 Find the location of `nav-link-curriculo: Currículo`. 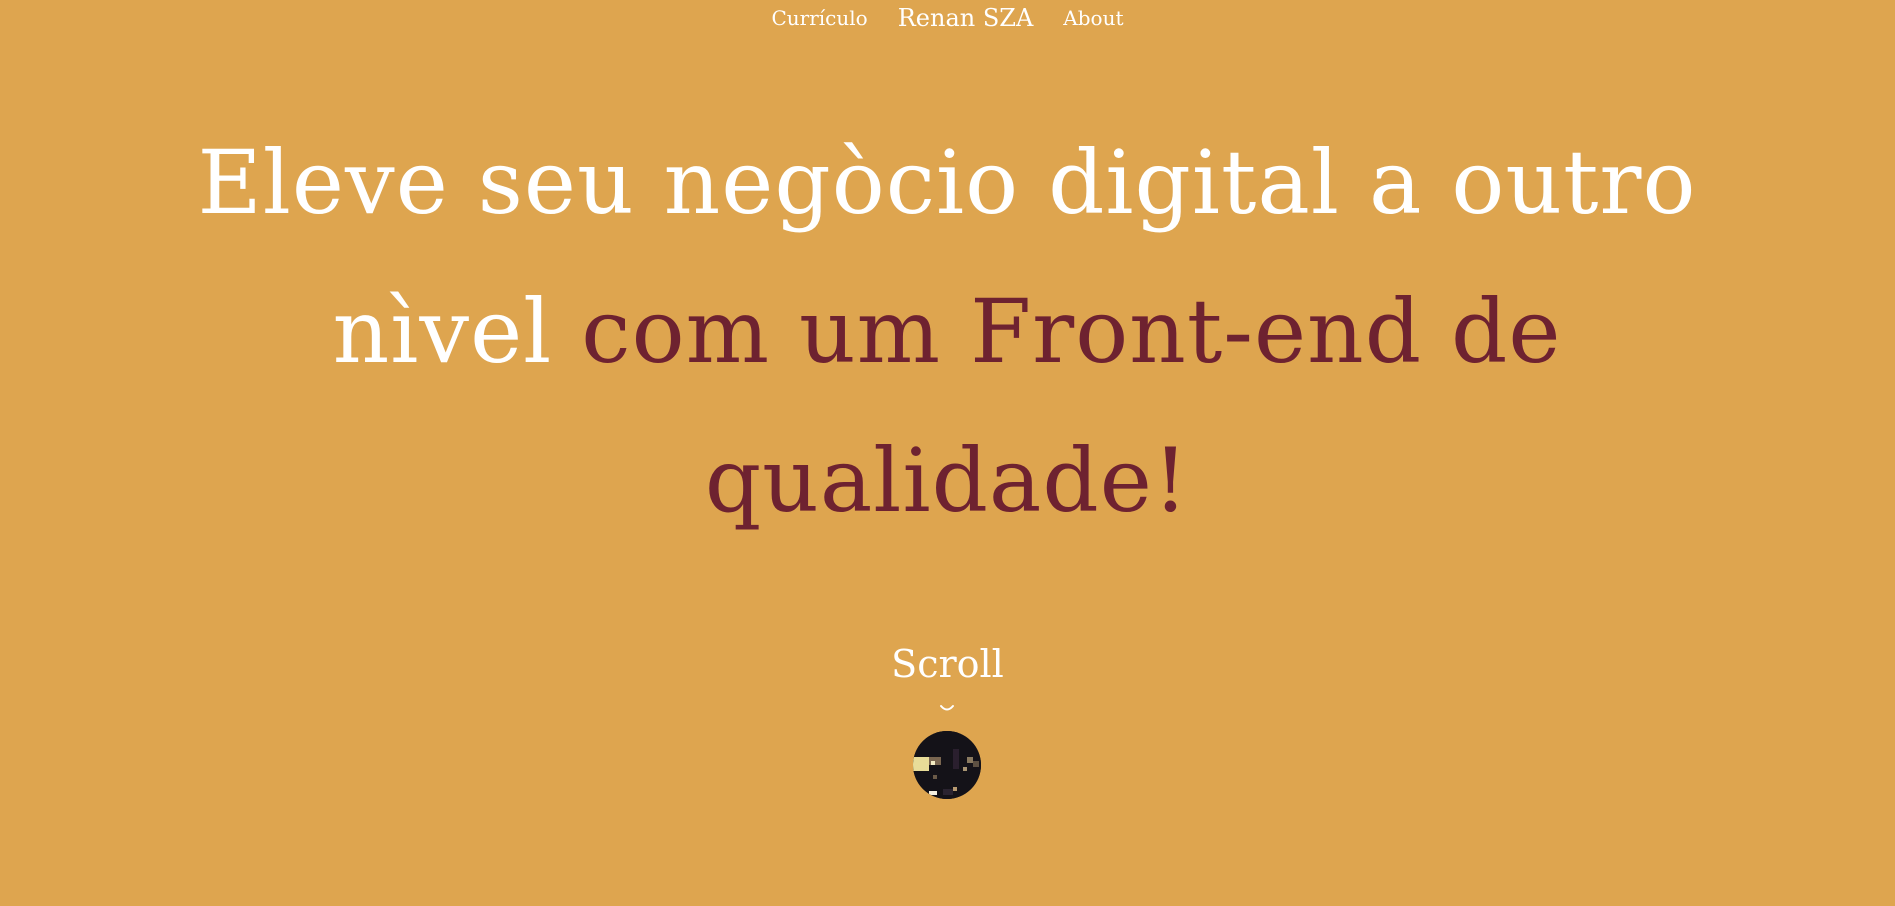

nav-link-curriculo: Currículo is located at coordinates (819, 18).